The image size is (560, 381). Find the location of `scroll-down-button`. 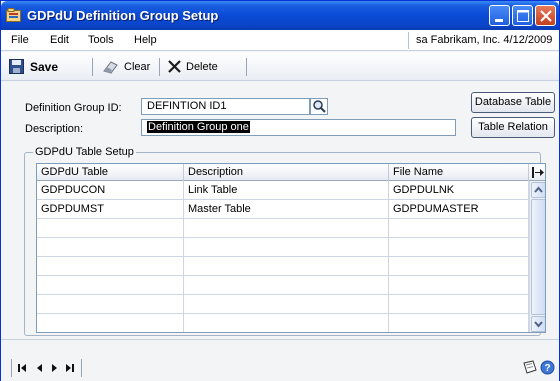

scroll-down-button is located at coordinates (538, 324).